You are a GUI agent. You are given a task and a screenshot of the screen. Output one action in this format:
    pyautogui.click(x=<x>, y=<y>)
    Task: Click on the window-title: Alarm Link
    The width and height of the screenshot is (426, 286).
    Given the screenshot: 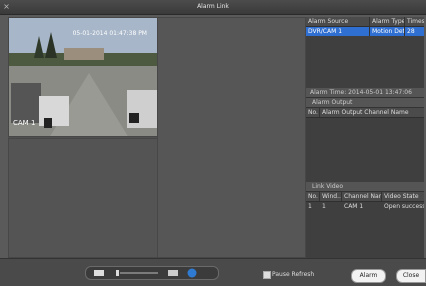 What is the action you would take?
    pyautogui.click(x=213, y=6)
    